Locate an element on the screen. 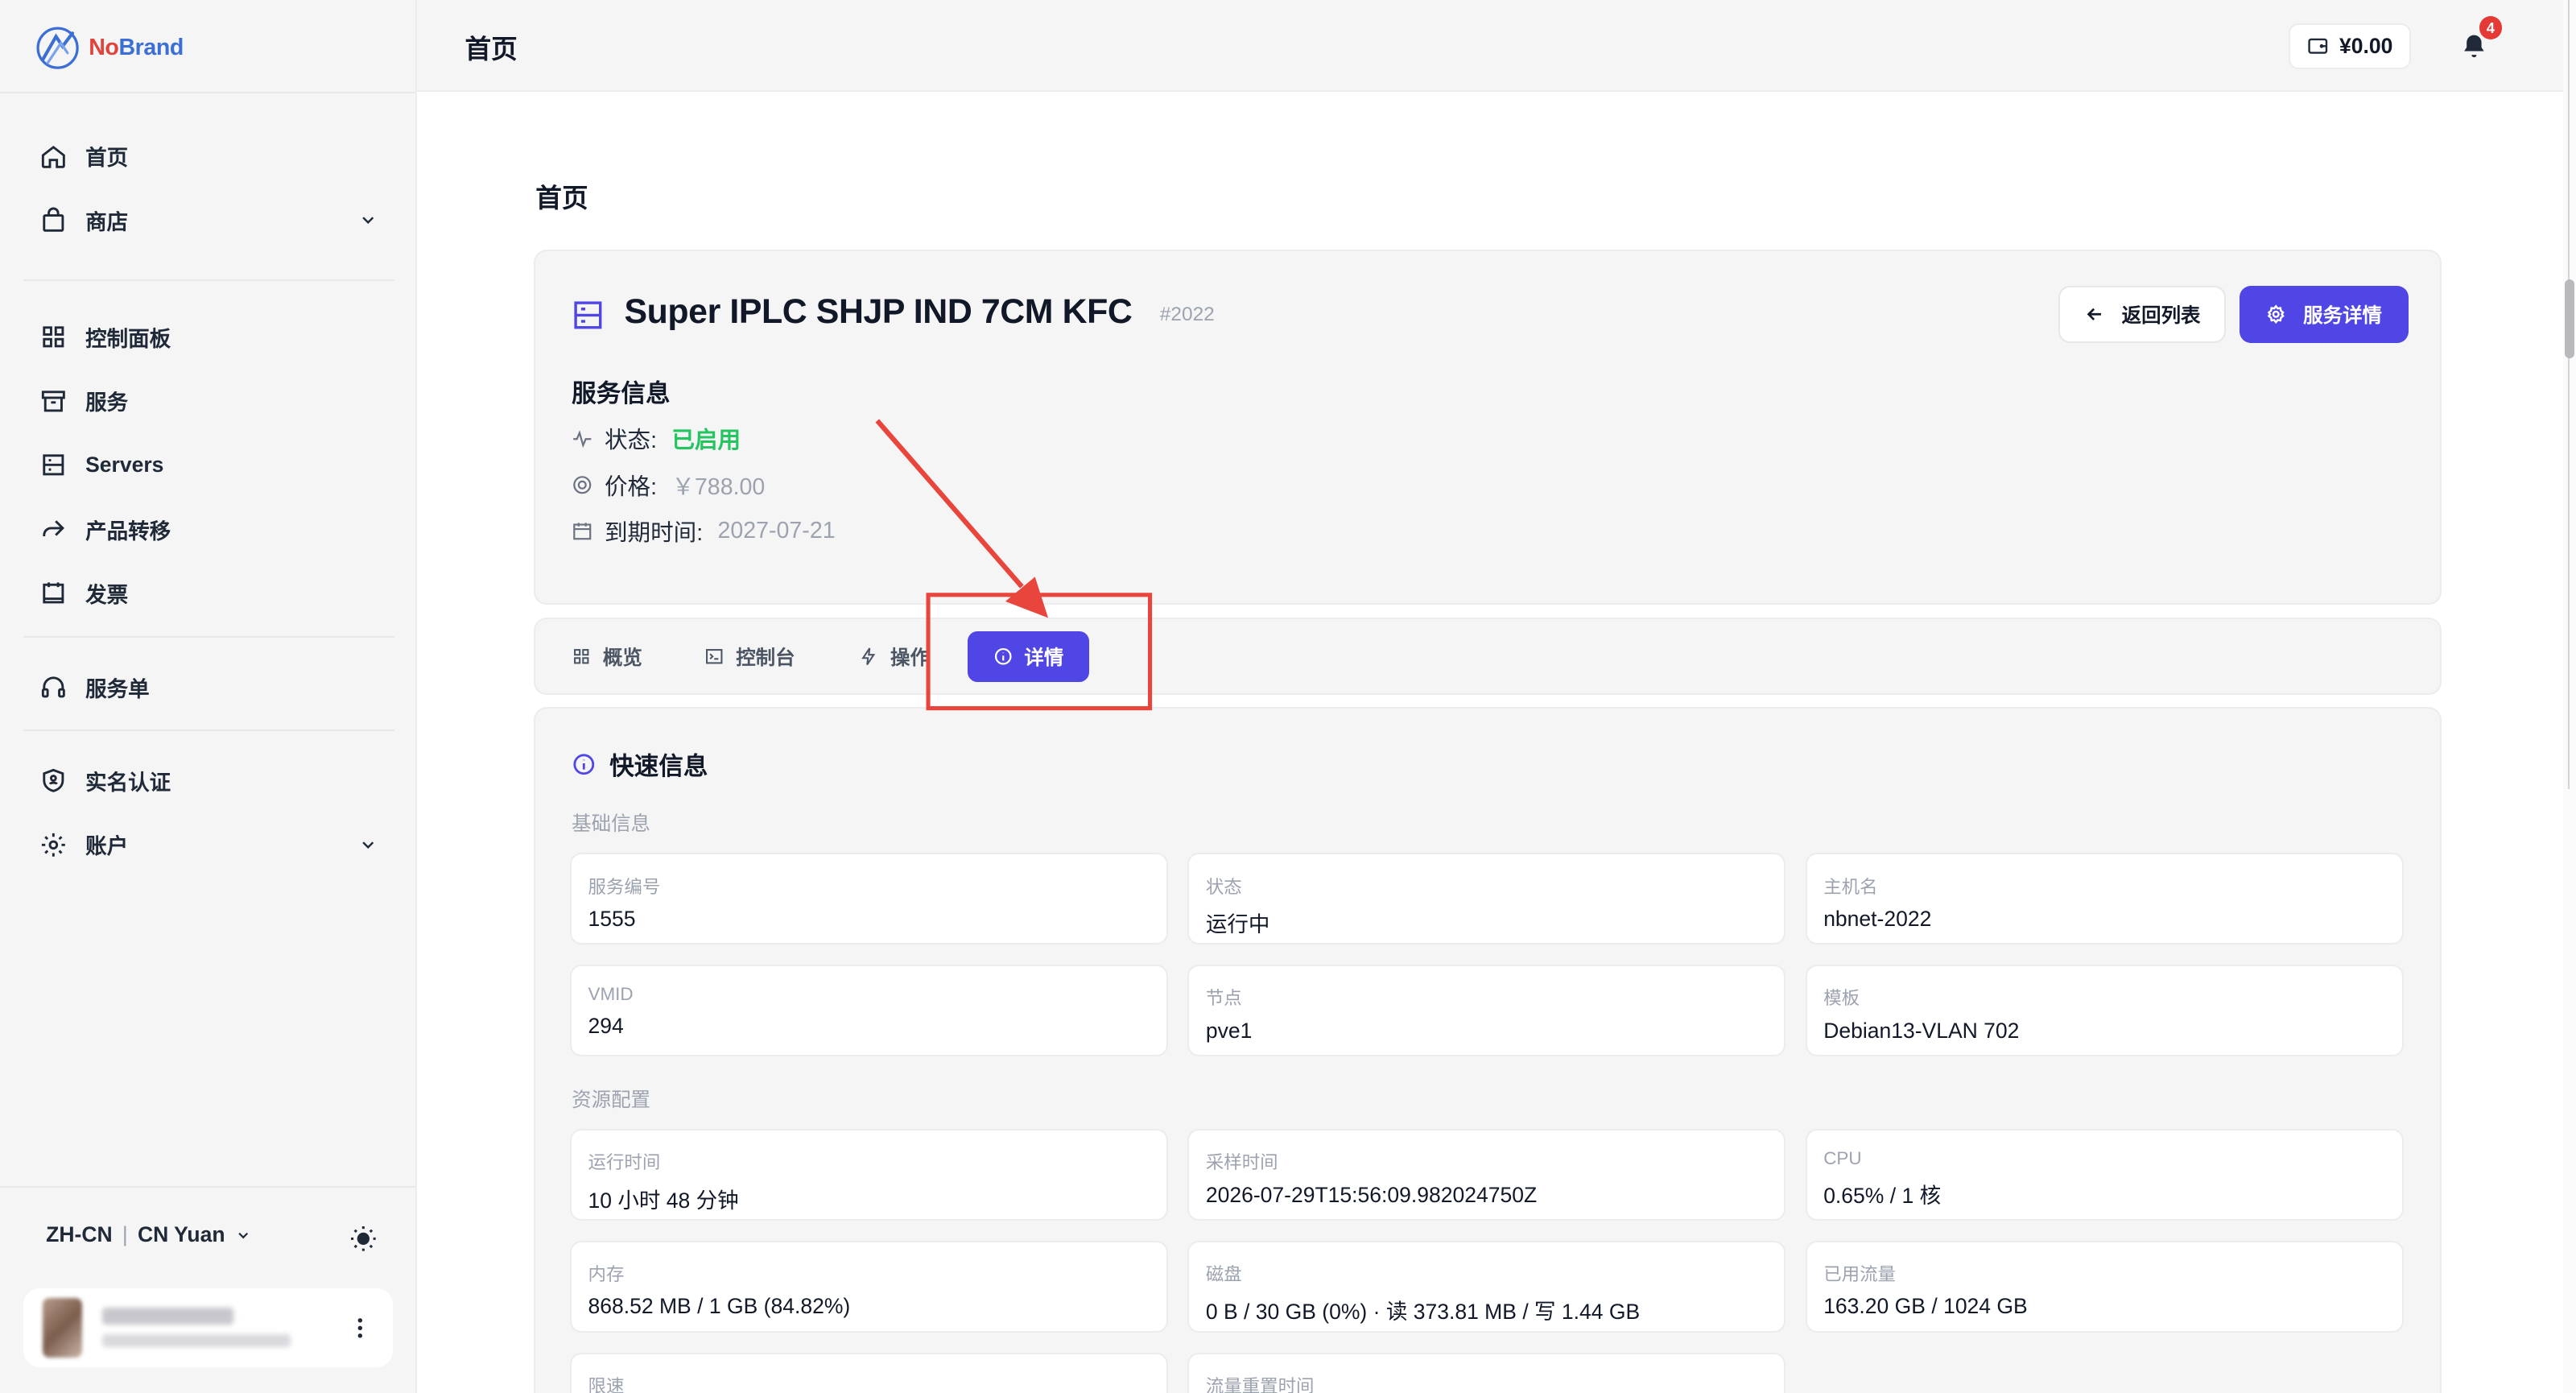  price-value: ￥788.00 is located at coordinates (718, 486).